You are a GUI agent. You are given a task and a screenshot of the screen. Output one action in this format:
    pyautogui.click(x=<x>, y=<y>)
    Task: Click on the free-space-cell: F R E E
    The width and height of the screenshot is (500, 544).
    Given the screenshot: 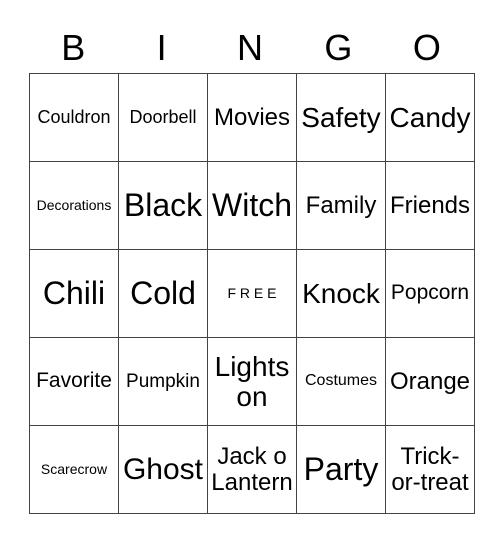 What is the action you would take?
    pyautogui.click(x=252, y=293)
    